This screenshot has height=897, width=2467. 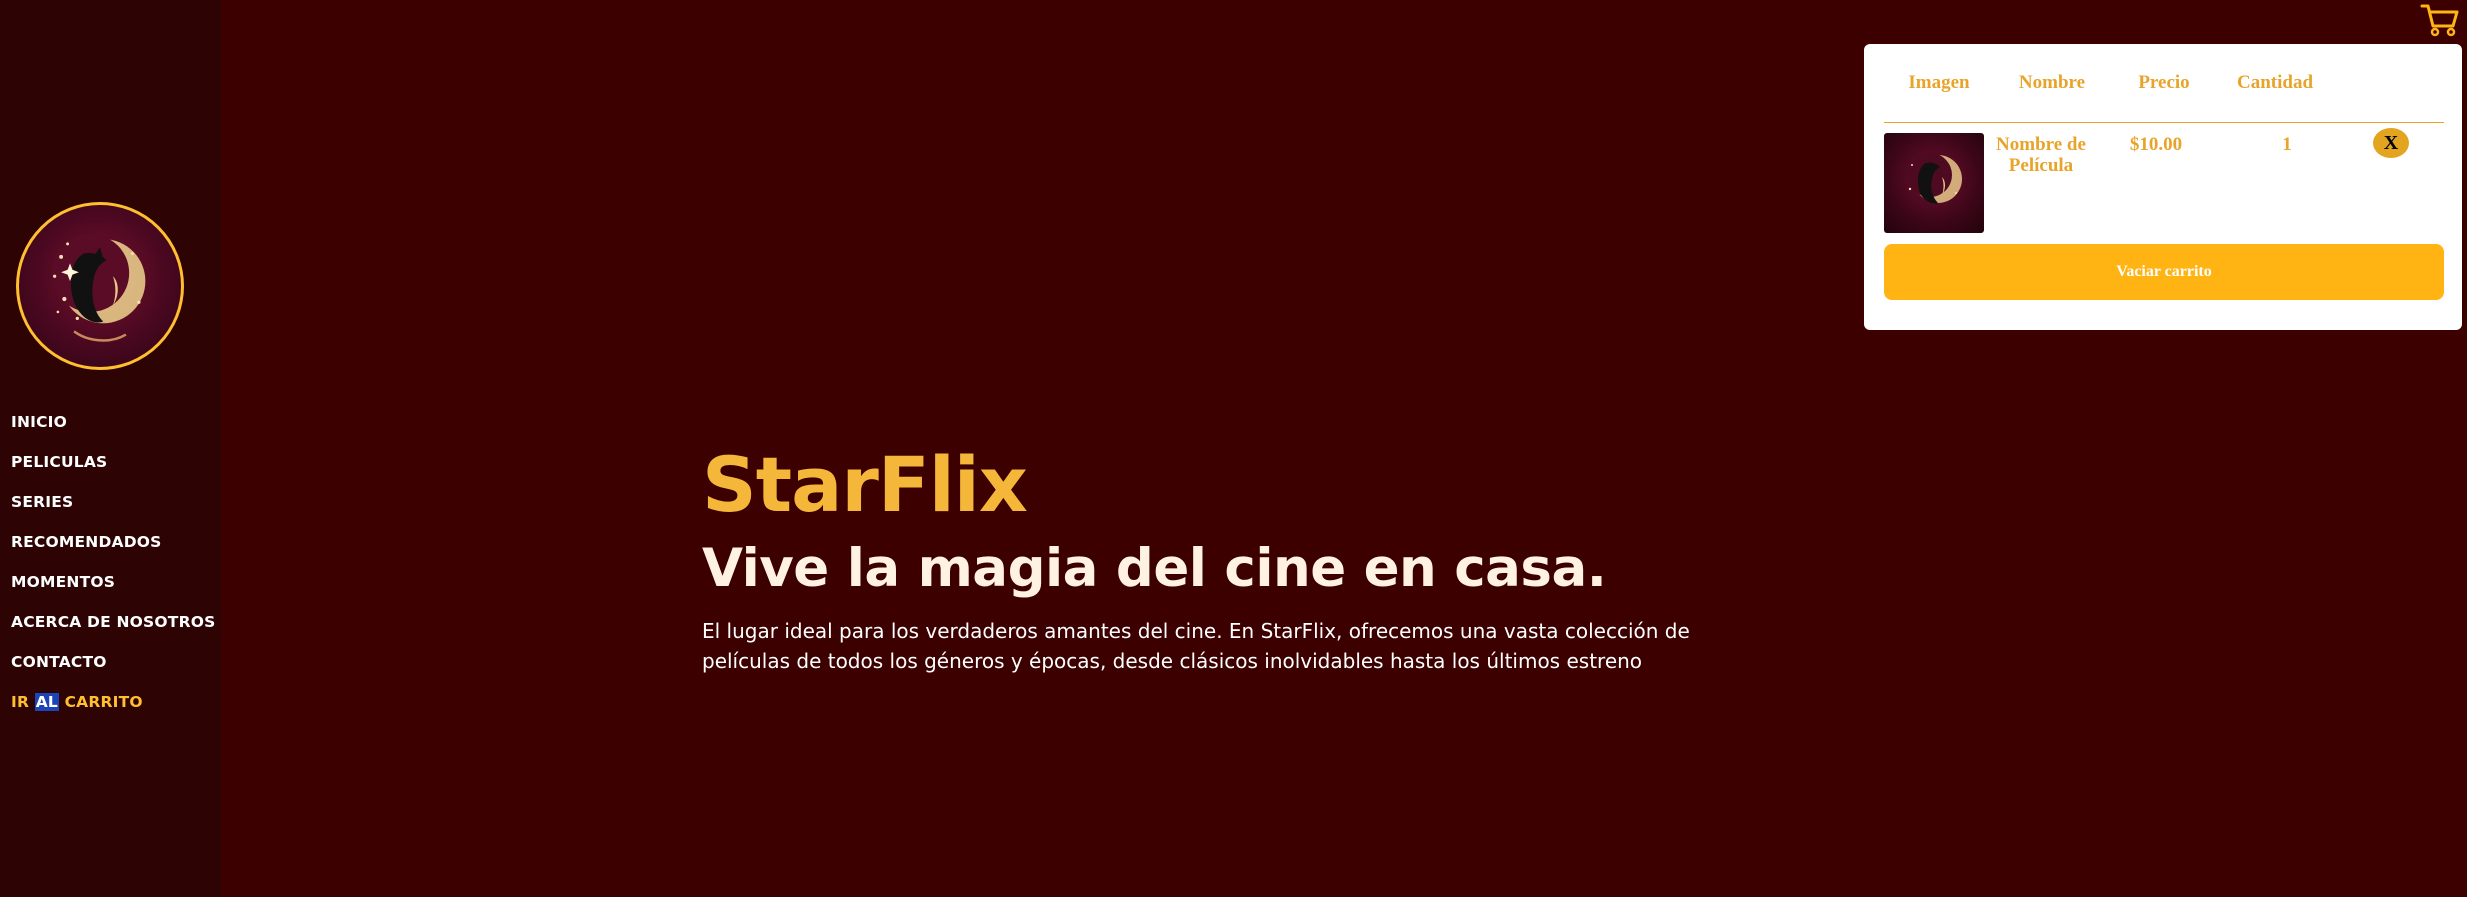 I want to click on hero-tagline: Vive la magia del cine en casa., so click(x=1154, y=568).